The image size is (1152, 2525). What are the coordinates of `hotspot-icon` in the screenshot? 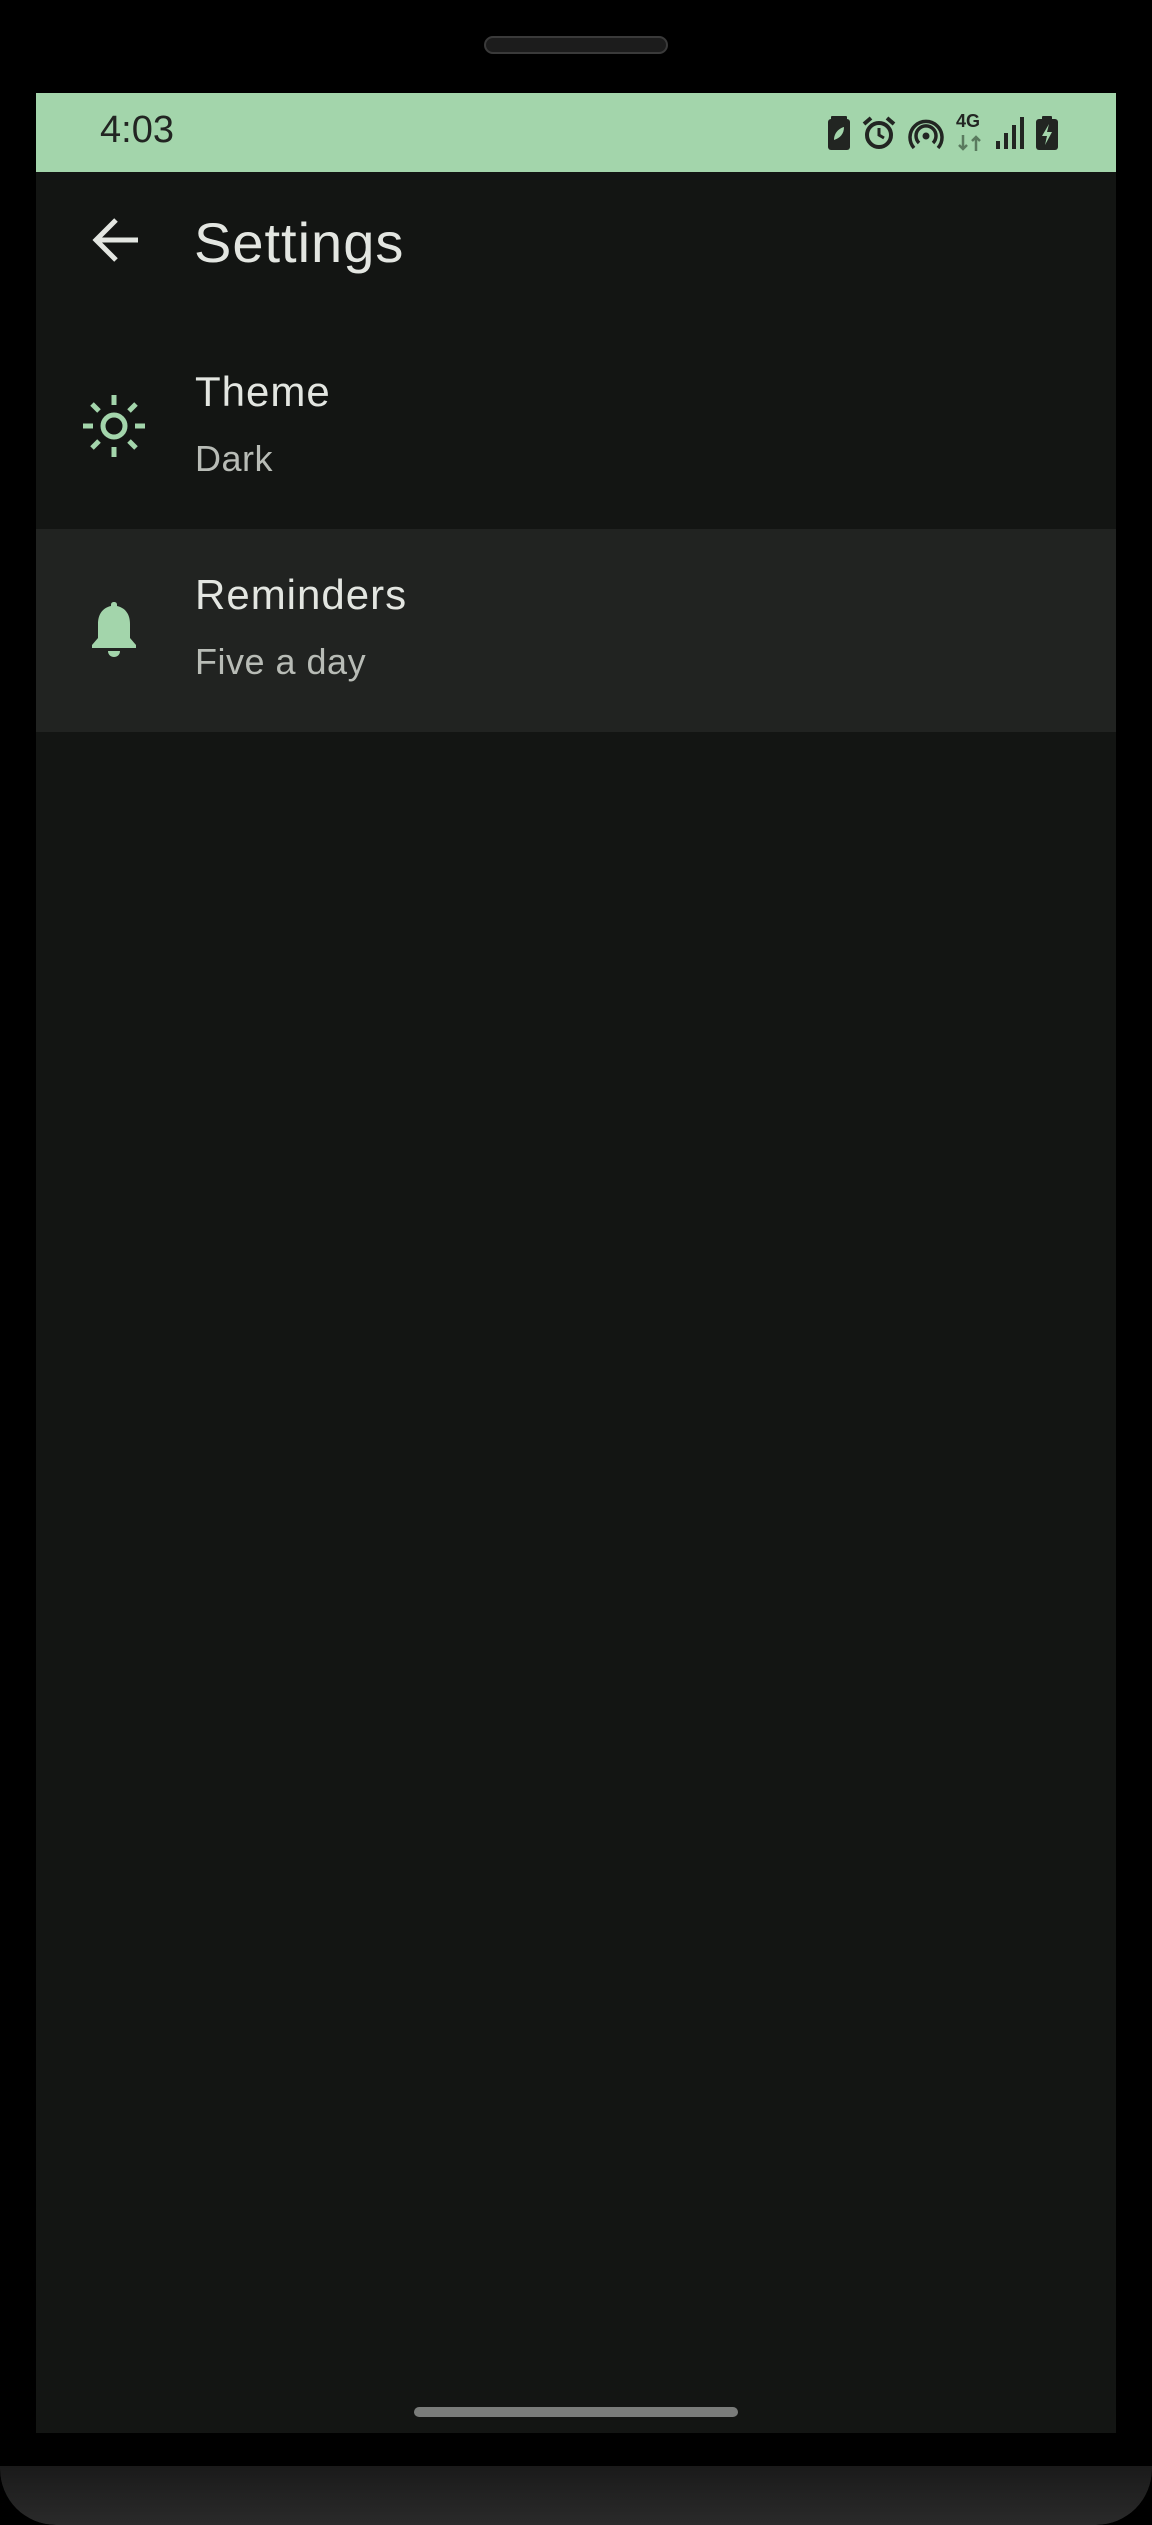 It's located at (926, 133).